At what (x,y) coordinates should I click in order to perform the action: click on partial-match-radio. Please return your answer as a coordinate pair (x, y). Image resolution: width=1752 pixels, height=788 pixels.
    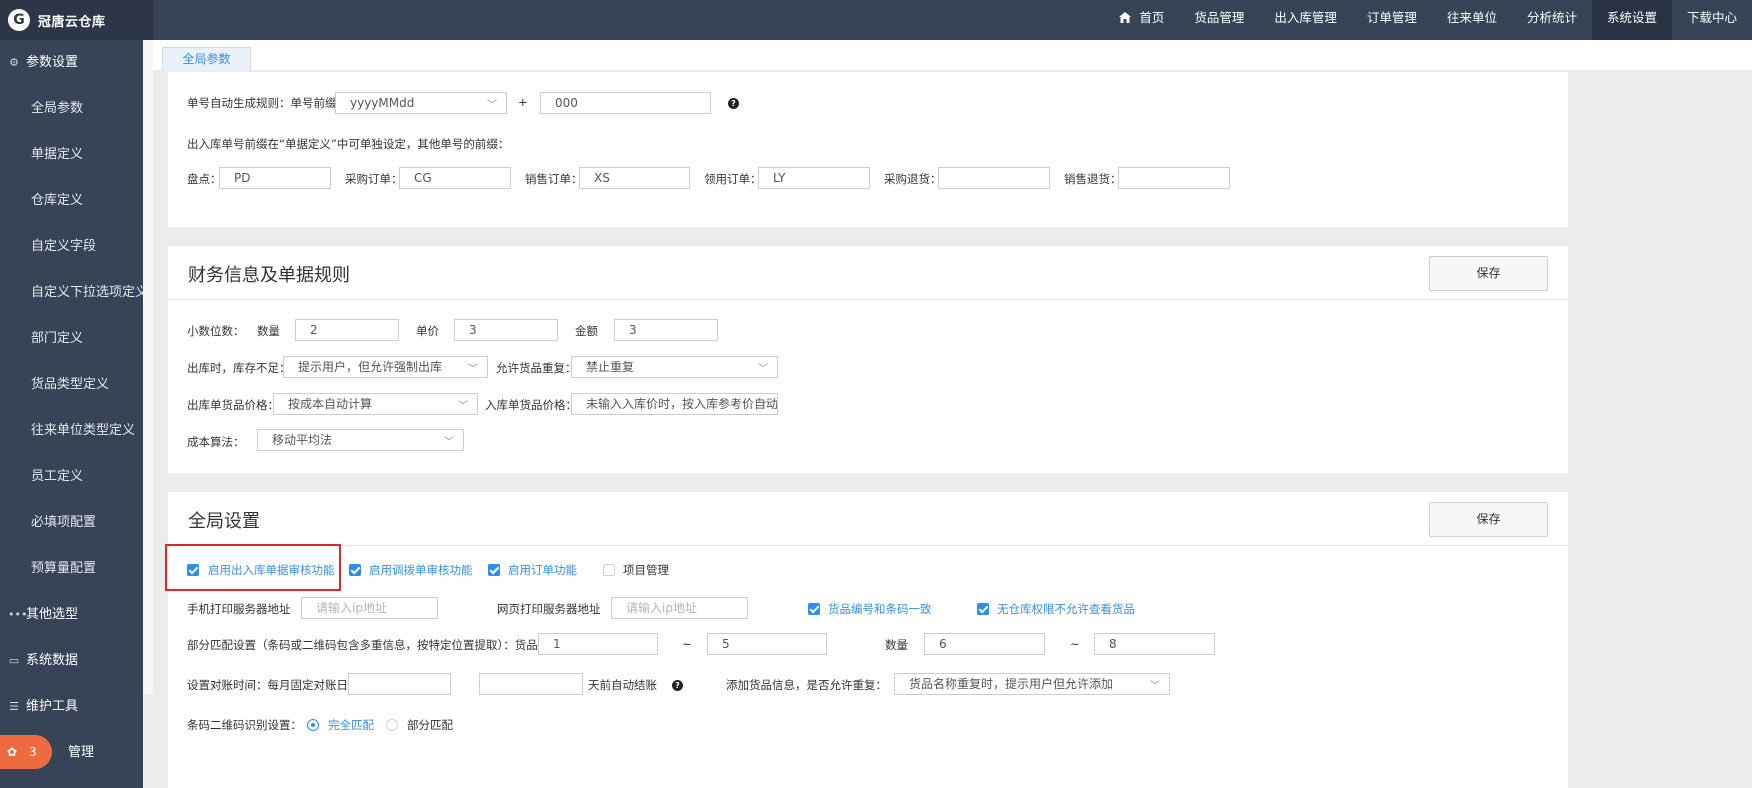
    Looking at the image, I should click on (392, 725).